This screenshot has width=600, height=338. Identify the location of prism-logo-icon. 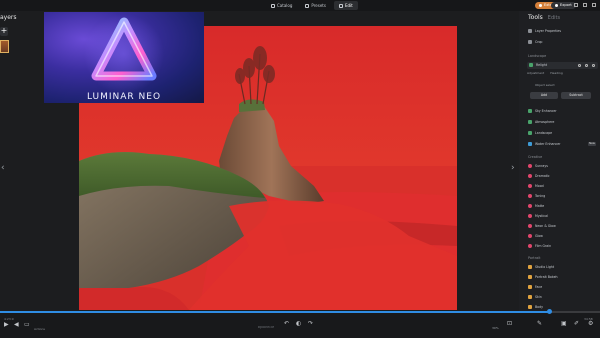
(124, 54).